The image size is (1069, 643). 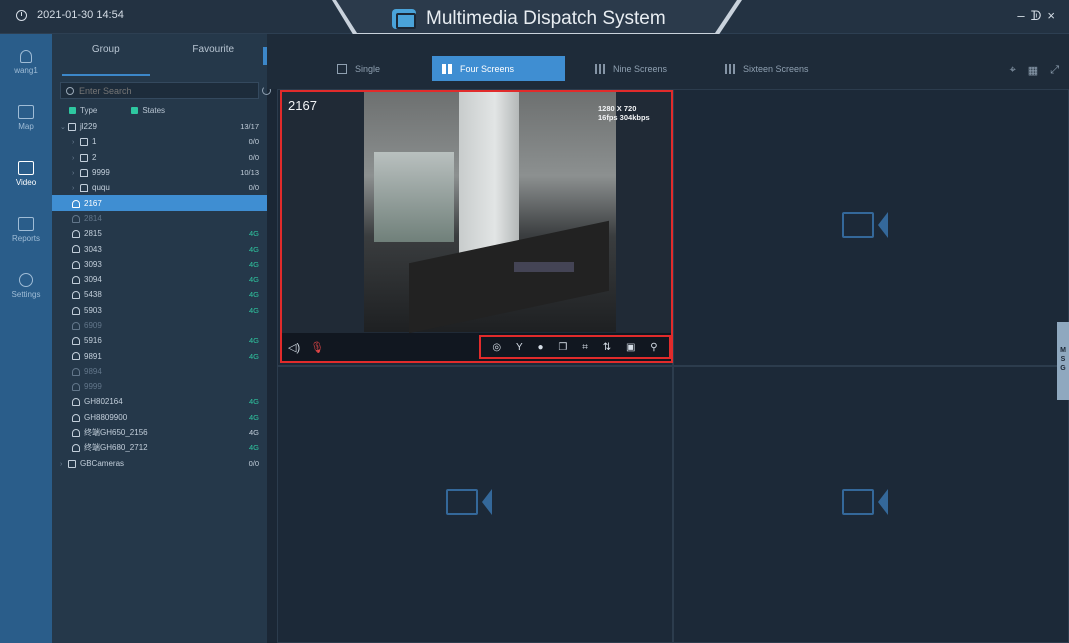 What do you see at coordinates (214, 55) in the screenshot?
I see `tab-favourite: Favourite` at bounding box center [214, 55].